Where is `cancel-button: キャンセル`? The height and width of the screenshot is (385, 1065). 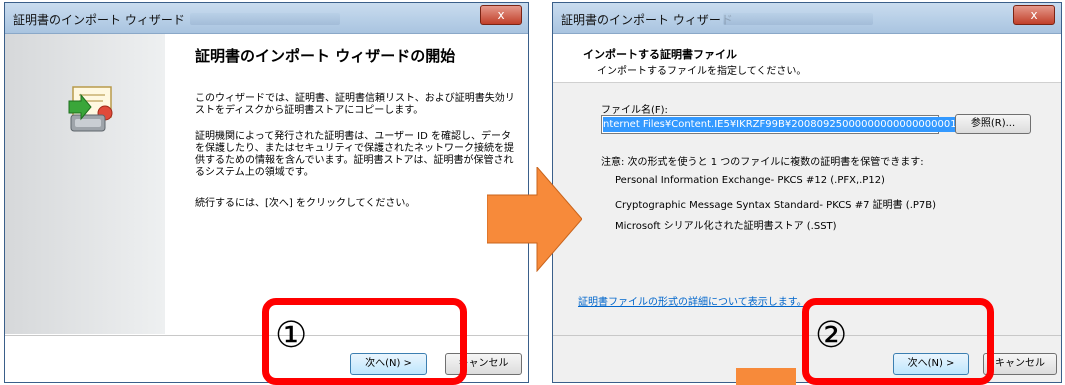
cancel-button: キャンセル is located at coordinates (1020, 364).